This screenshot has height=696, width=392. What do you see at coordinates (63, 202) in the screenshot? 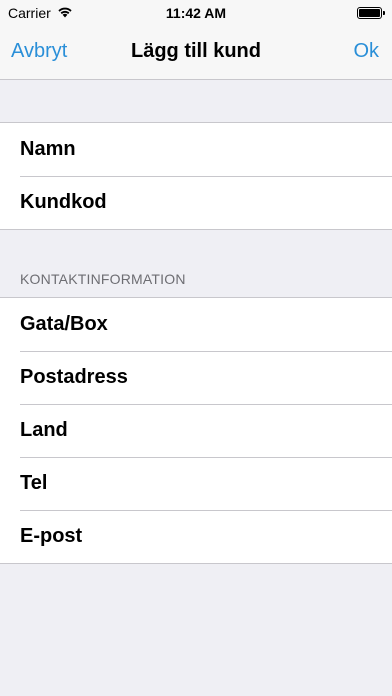
I see `customer-code-label: Kundkod` at bounding box center [63, 202].